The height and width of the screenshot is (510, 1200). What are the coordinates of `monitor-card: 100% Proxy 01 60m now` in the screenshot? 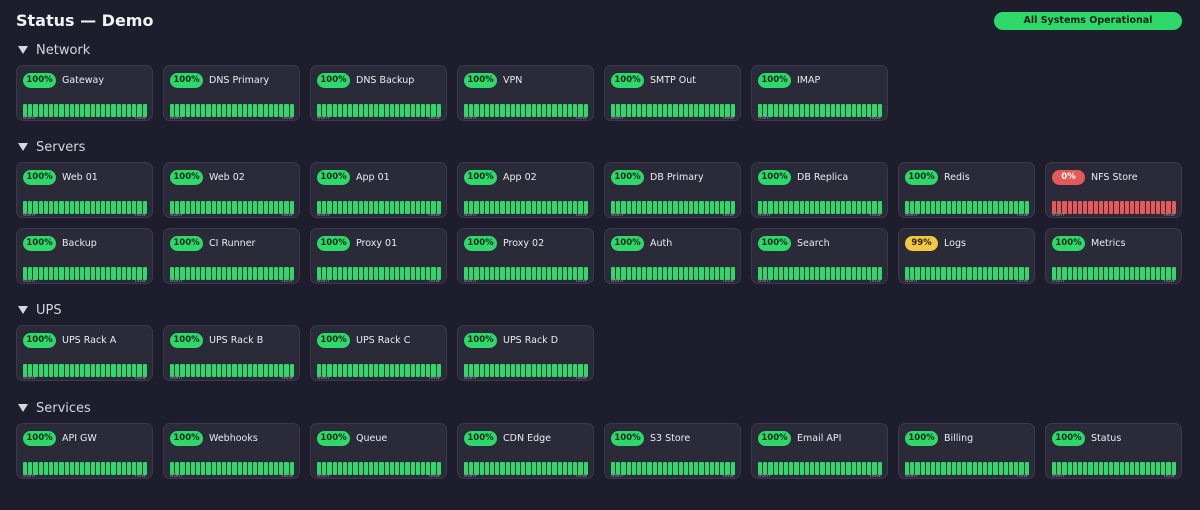 It's located at (378, 256).